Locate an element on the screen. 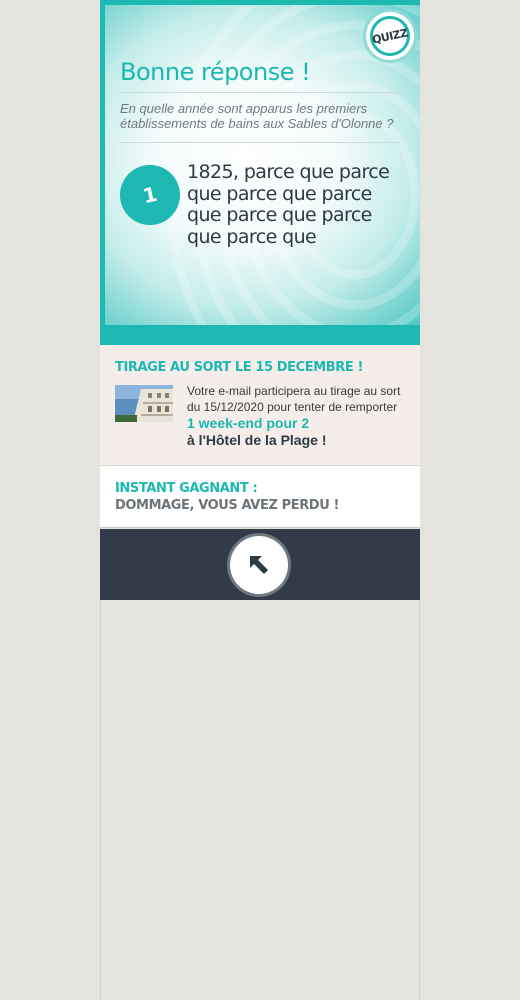  answer-number: 1 is located at coordinates (150, 195).